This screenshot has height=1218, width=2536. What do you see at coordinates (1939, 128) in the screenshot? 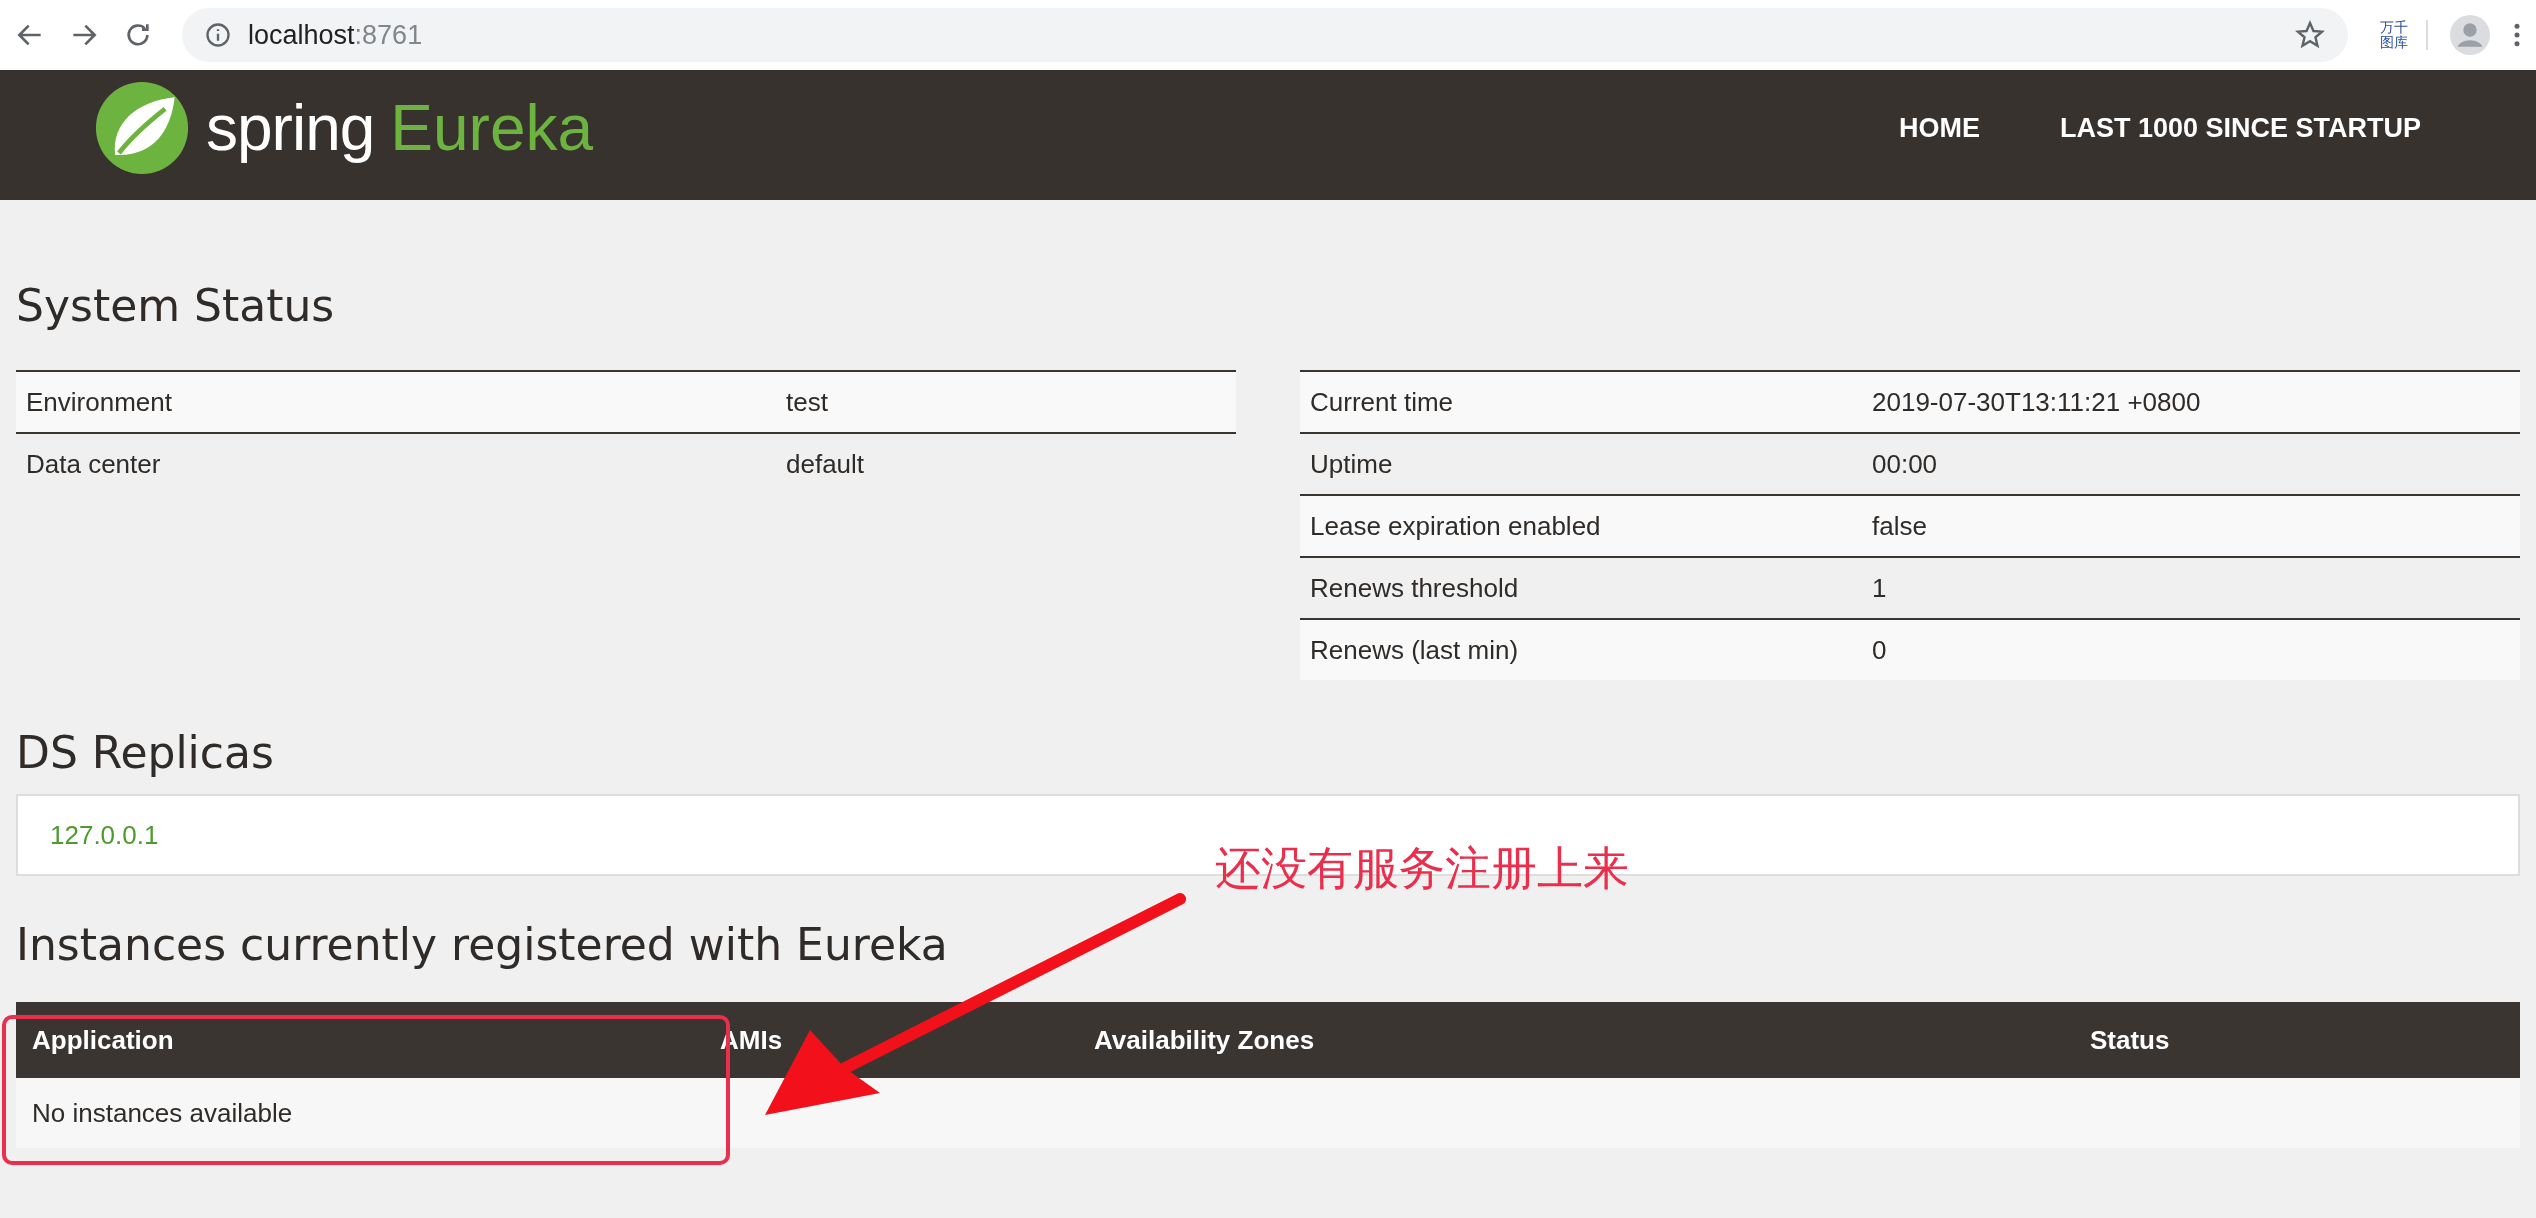
I see `nav-link: HOME` at bounding box center [1939, 128].